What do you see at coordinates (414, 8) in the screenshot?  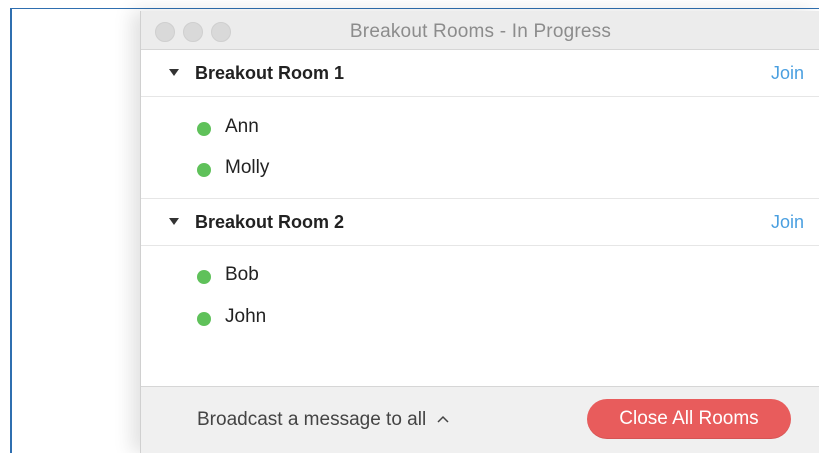 I see `window-frame-top-border` at bounding box center [414, 8].